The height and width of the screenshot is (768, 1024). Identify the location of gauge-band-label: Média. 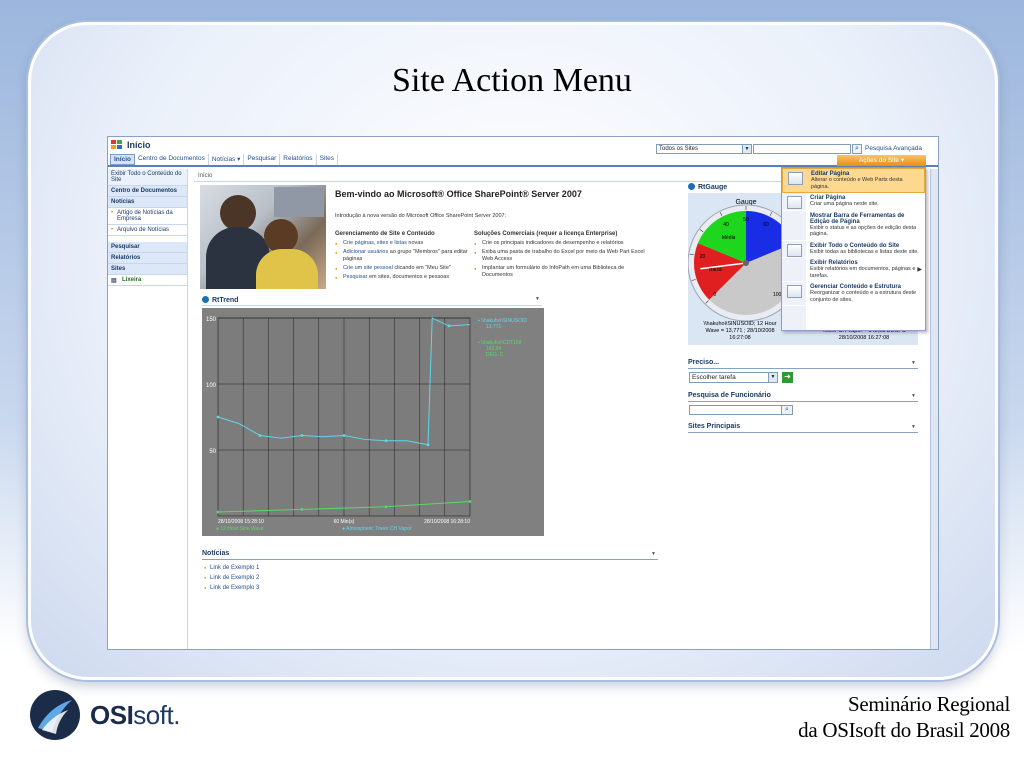
(729, 238).